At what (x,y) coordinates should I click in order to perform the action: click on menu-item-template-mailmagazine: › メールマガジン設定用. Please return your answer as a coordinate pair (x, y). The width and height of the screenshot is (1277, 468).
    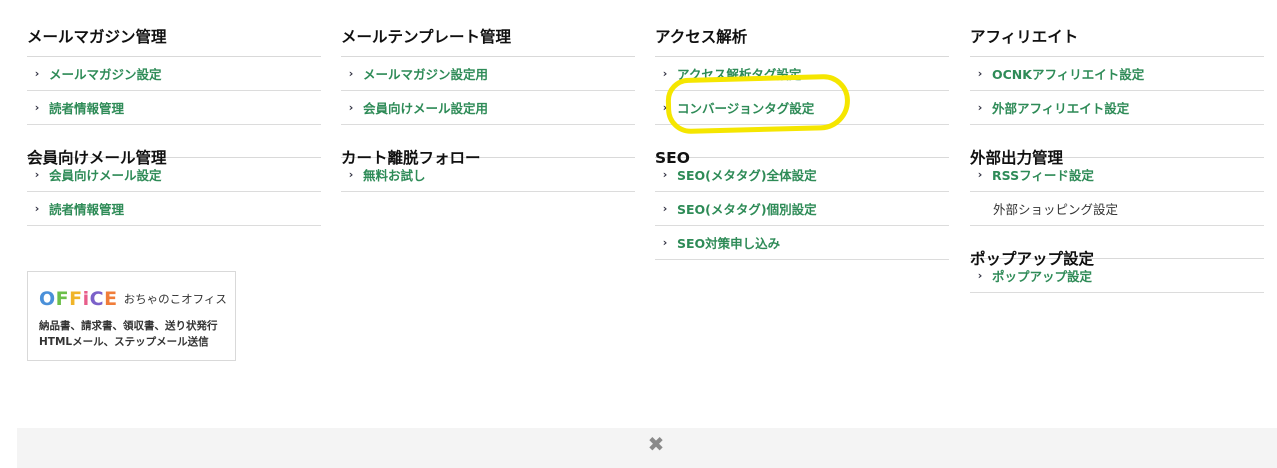
    Looking at the image, I should click on (488, 74).